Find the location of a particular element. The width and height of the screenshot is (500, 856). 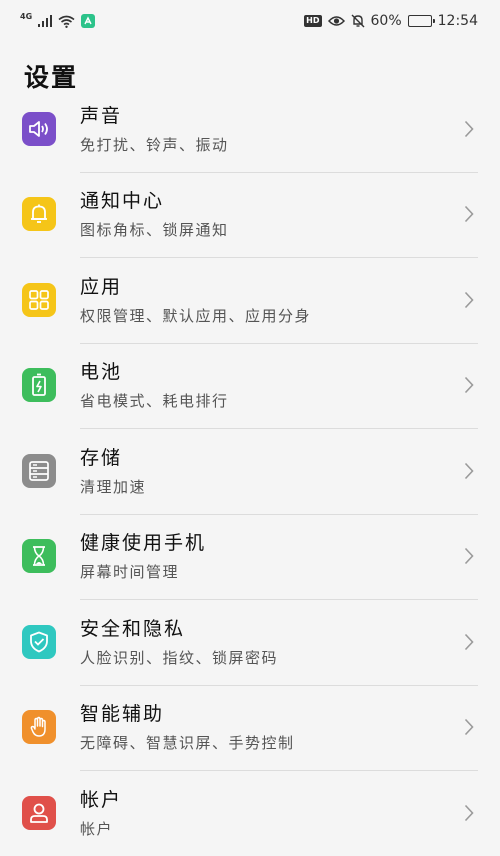

battery-percent: 60% is located at coordinates (386, 21).